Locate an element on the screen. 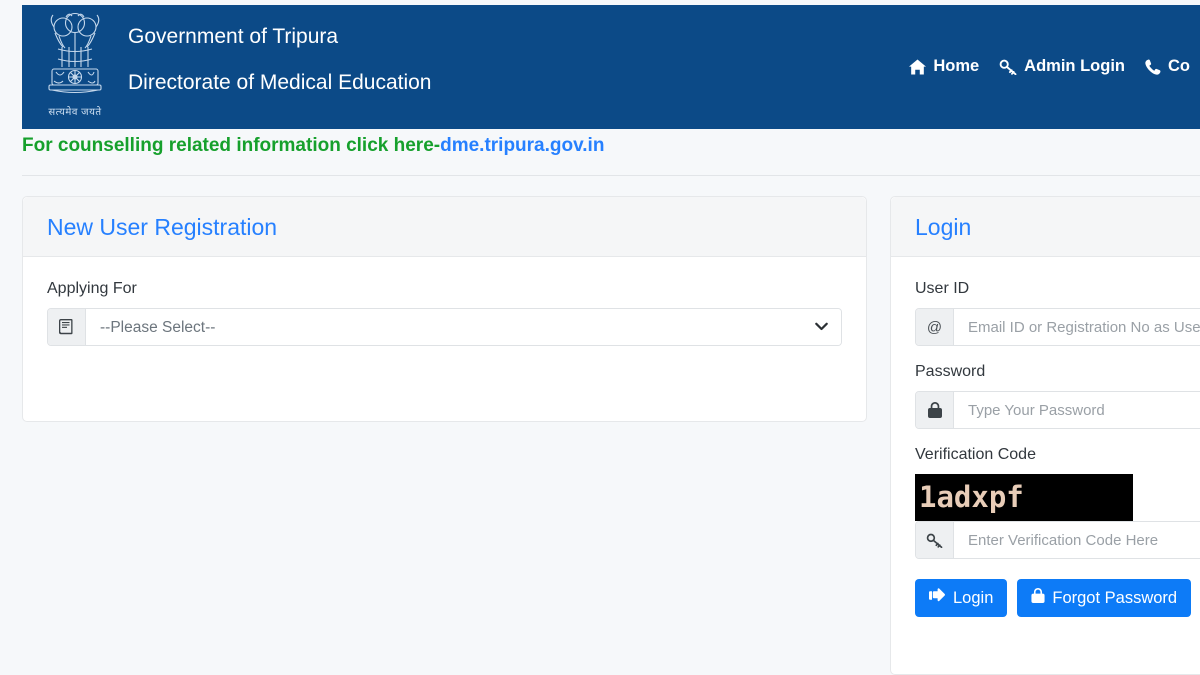  applying-for-select: --Please Select-- is located at coordinates (463, 327).